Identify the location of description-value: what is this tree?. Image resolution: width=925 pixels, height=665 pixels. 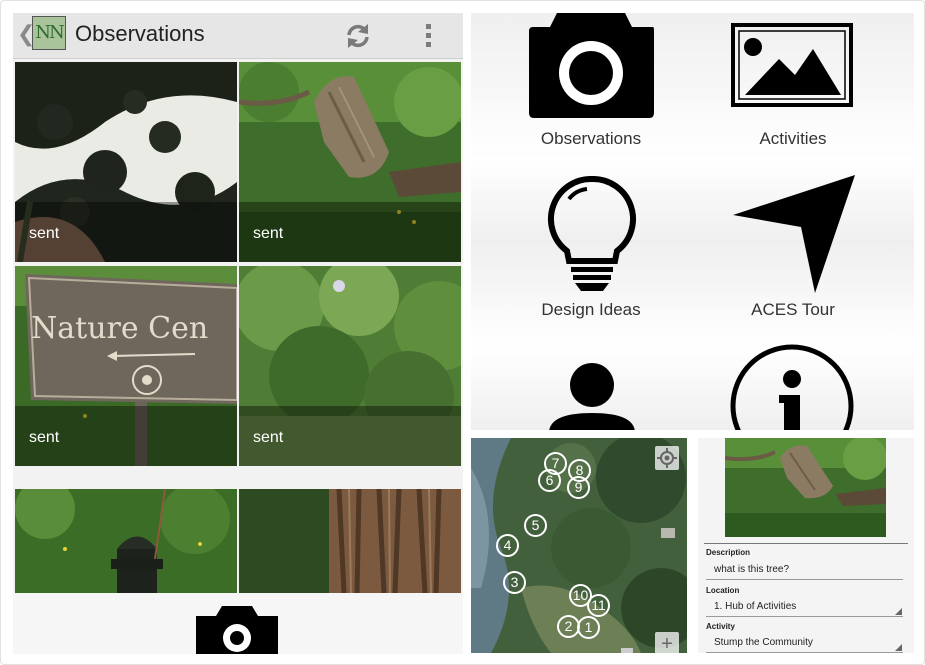
(752, 569).